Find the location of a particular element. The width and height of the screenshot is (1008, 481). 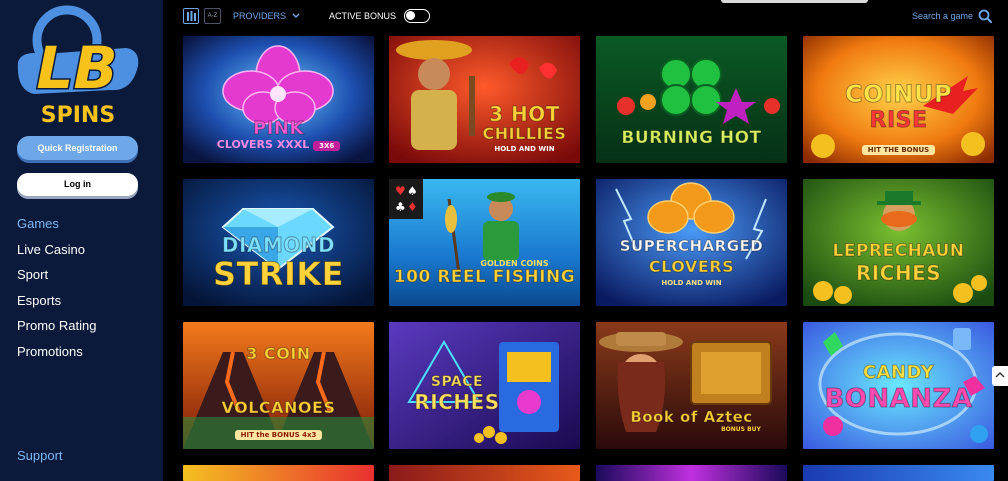

game-tile-3-coin-volcanoes: 3 COIN VOLCANOES HIT the BONUS 4x3 is located at coordinates (278, 385).